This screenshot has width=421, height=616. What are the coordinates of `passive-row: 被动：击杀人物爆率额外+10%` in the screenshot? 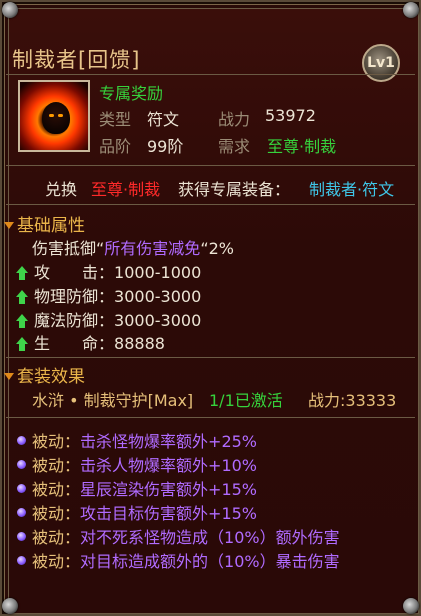 It's located at (137, 464).